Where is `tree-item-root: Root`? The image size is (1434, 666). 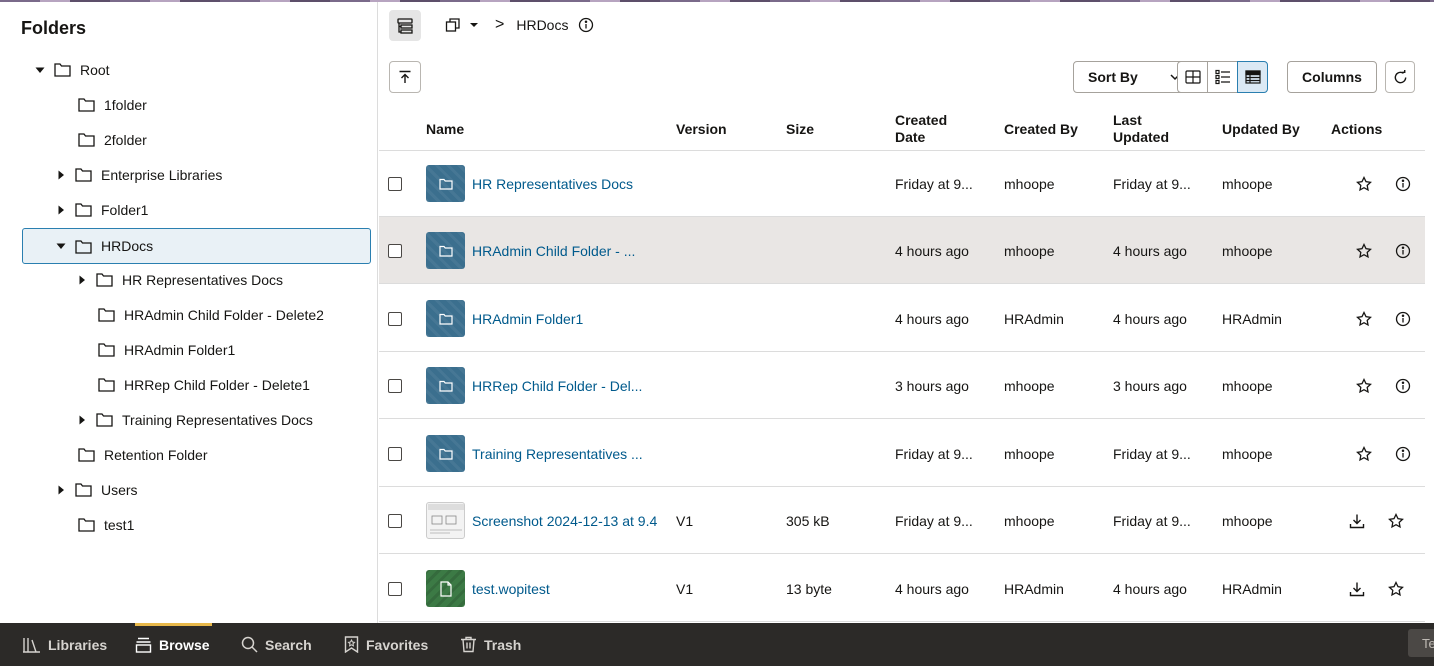
tree-item-root: Root is located at coordinates (71, 69).